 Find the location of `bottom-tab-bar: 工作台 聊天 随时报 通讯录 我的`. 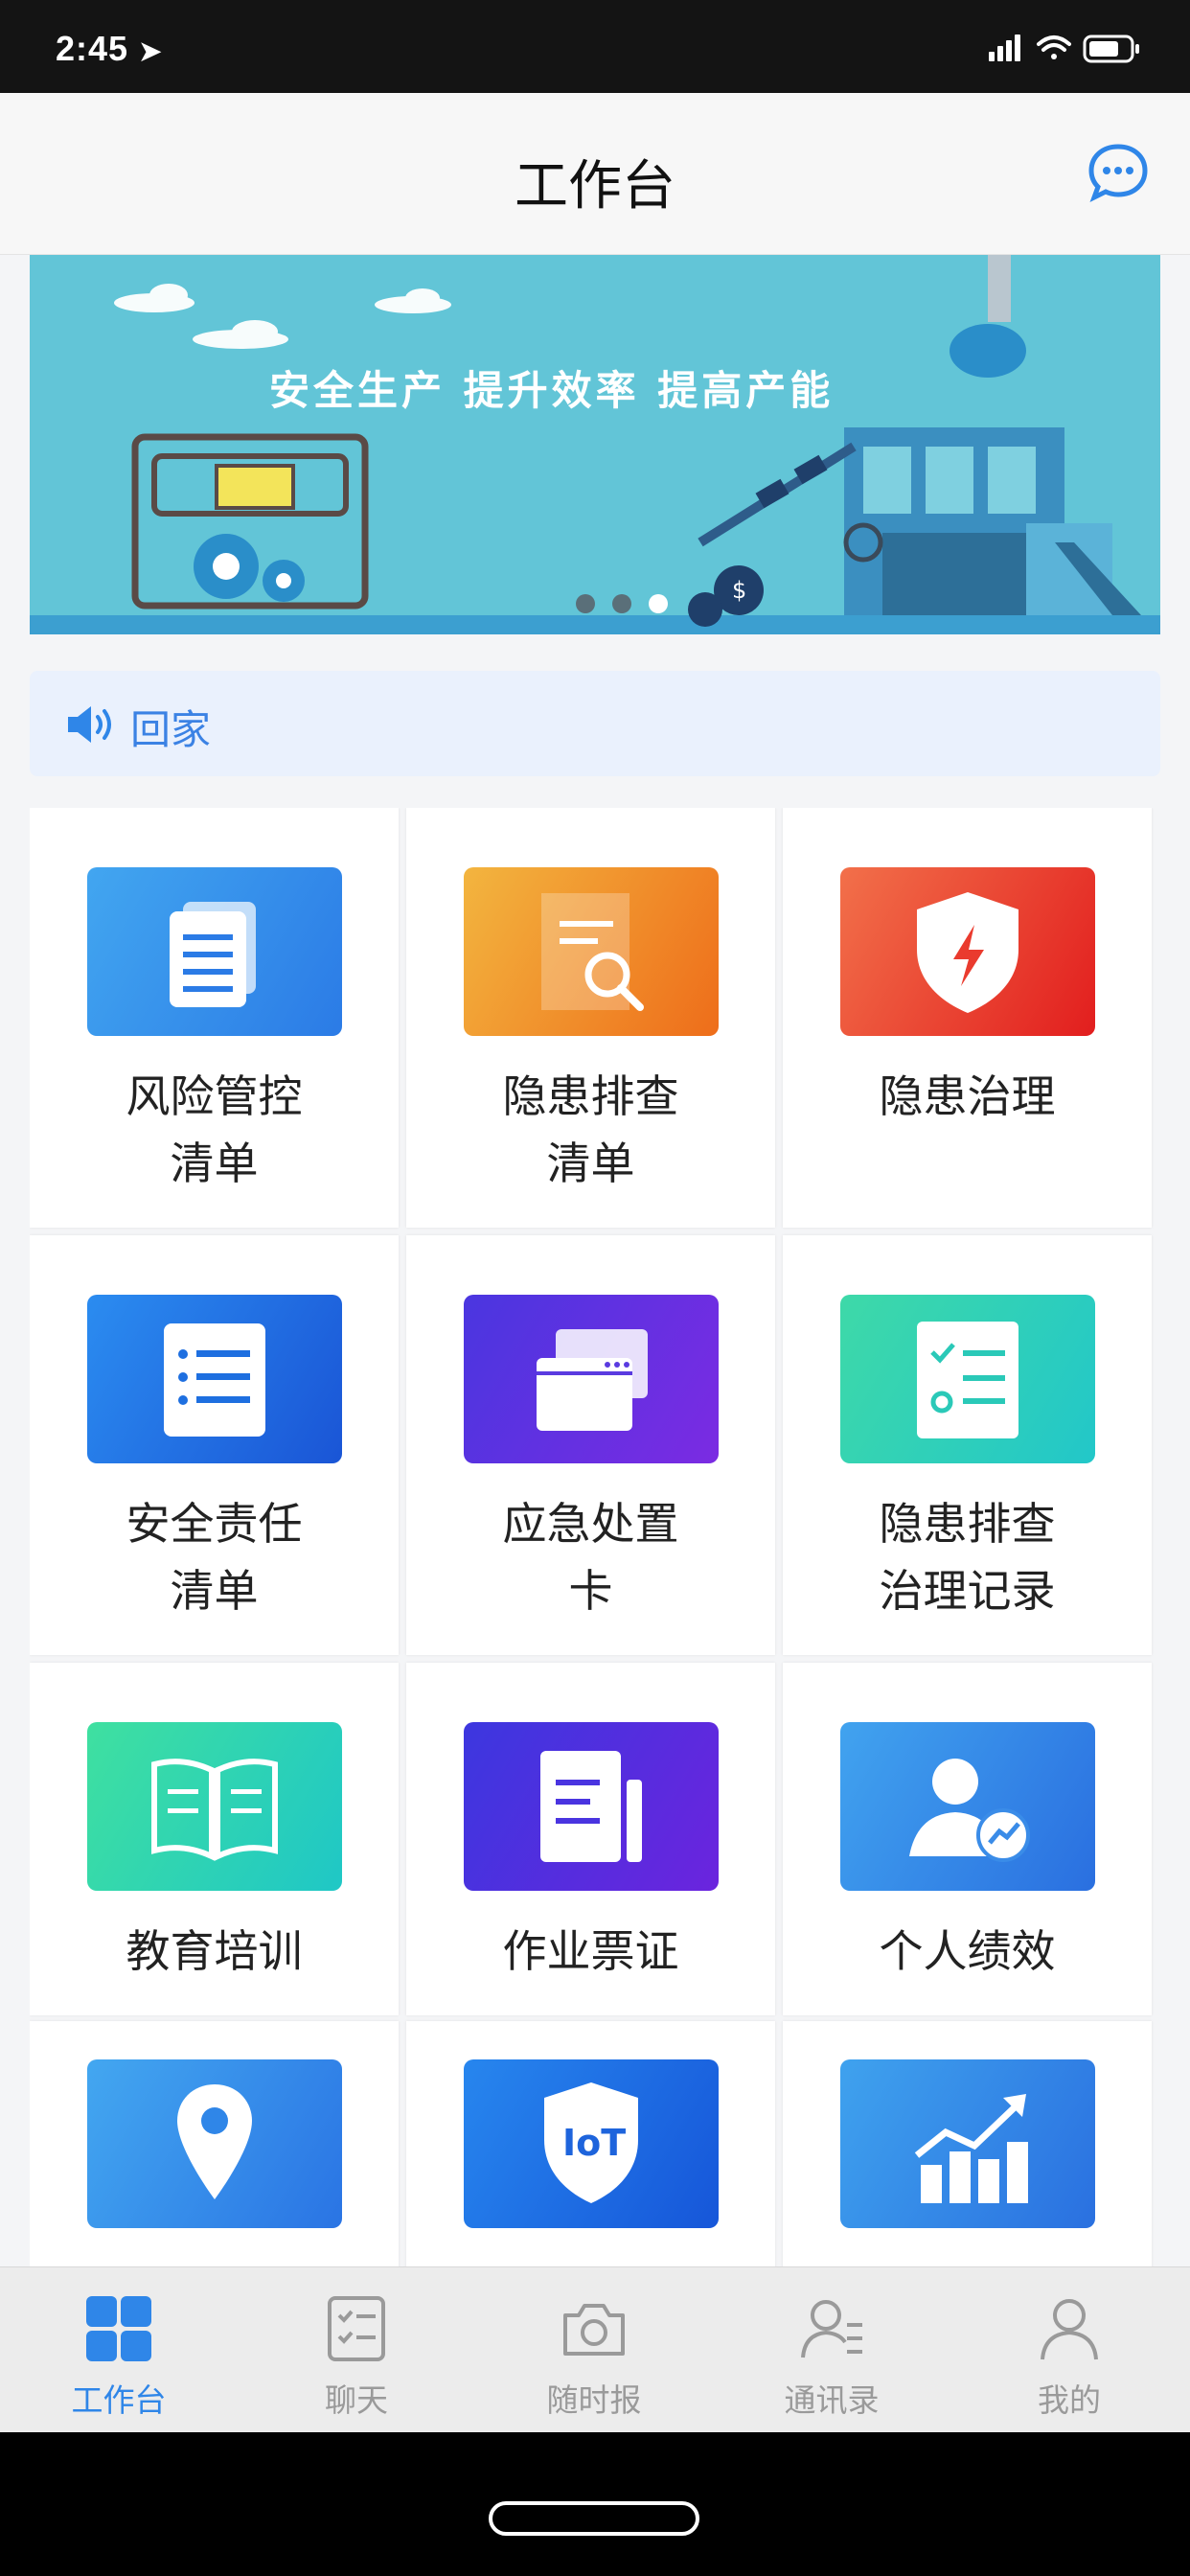

bottom-tab-bar: 工作台 聊天 随时报 通讯录 我的 is located at coordinates (595, 2349).